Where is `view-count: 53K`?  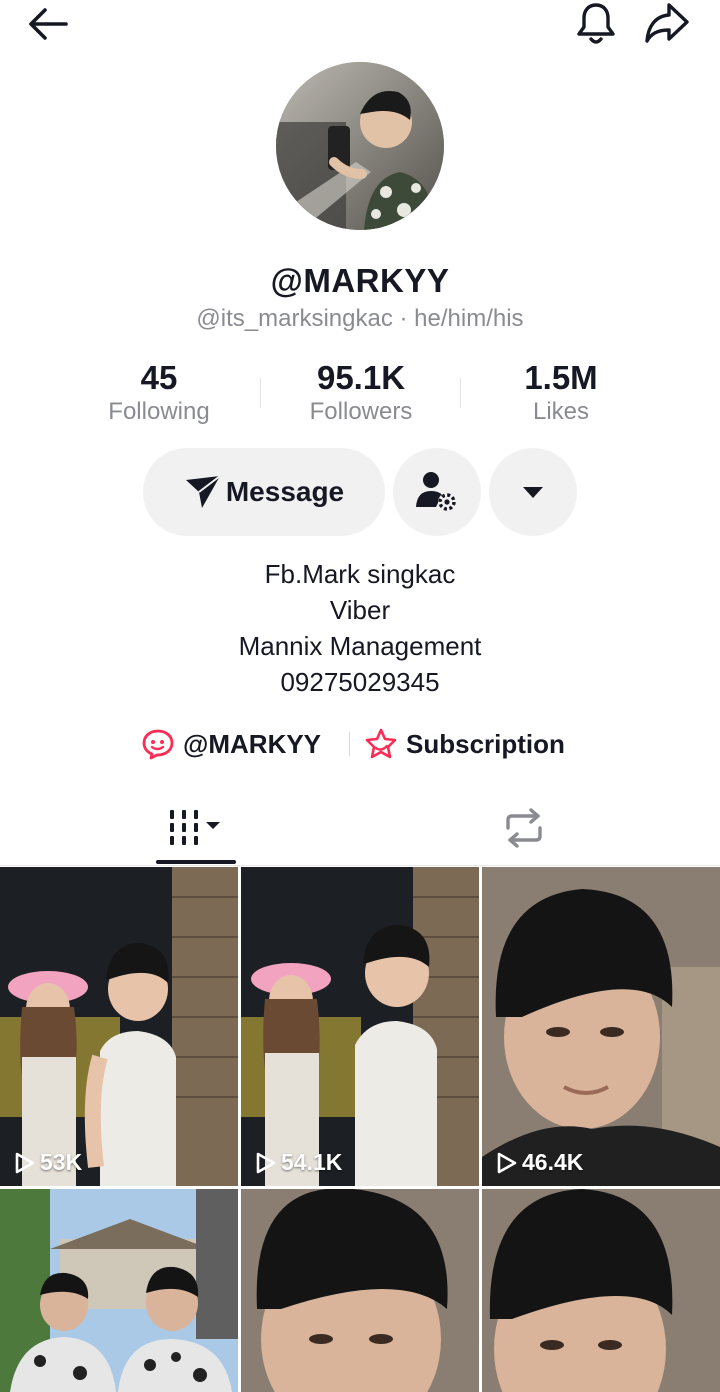 view-count: 53K is located at coordinates (47, 1162).